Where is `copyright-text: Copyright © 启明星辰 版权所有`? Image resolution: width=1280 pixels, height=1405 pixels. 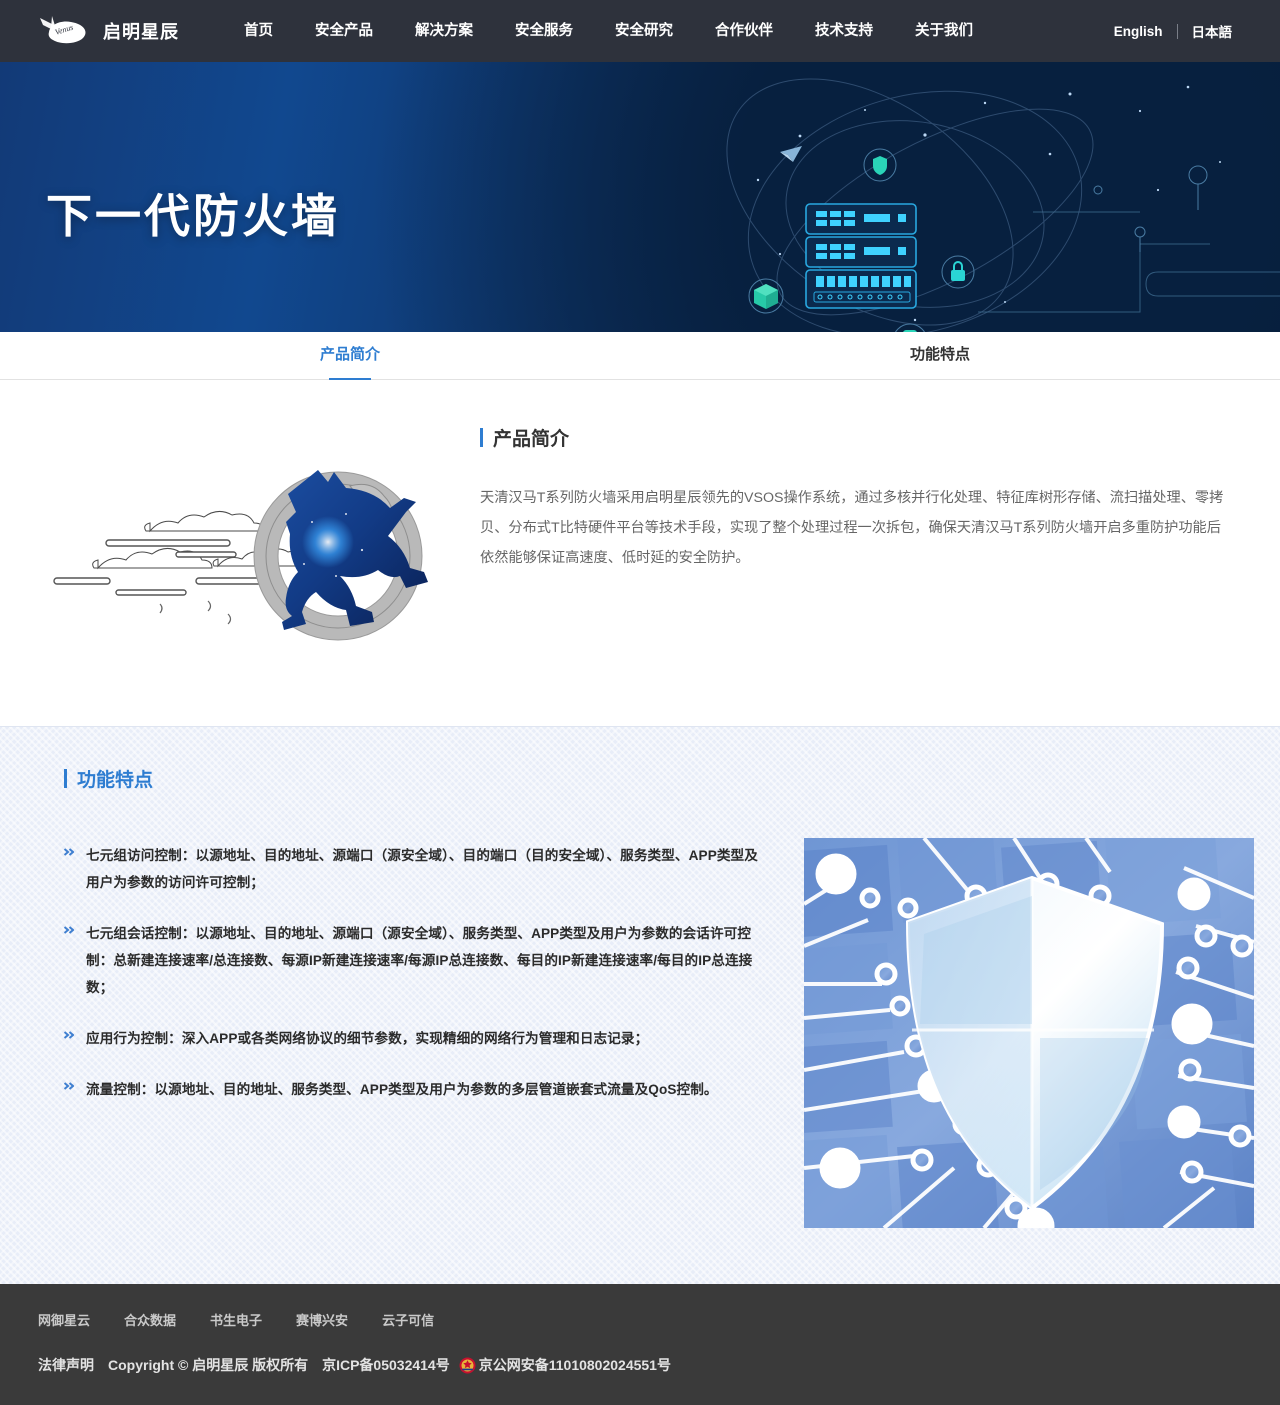
copyright-text: Copyright © 启明星辰 版权所有 is located at coordinates (208, 1365).